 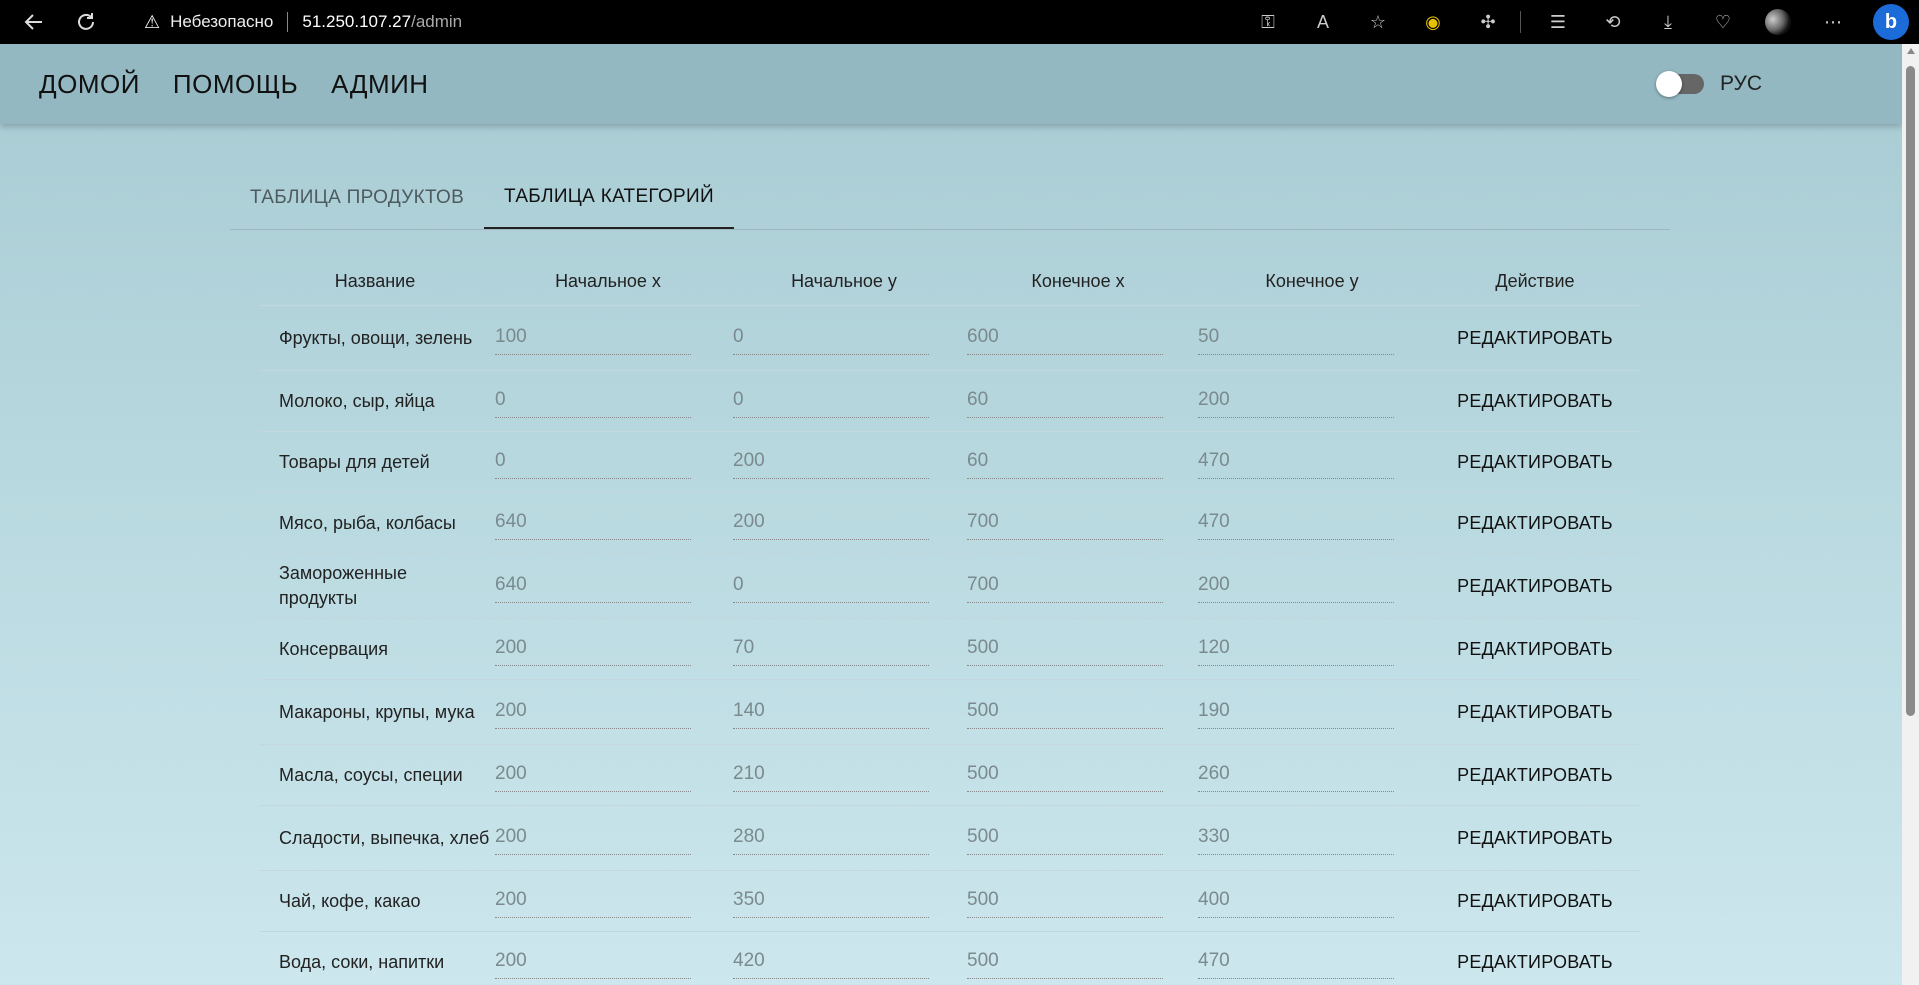 I want to click on end-x-input: 600, so click(x=1065, y=338).